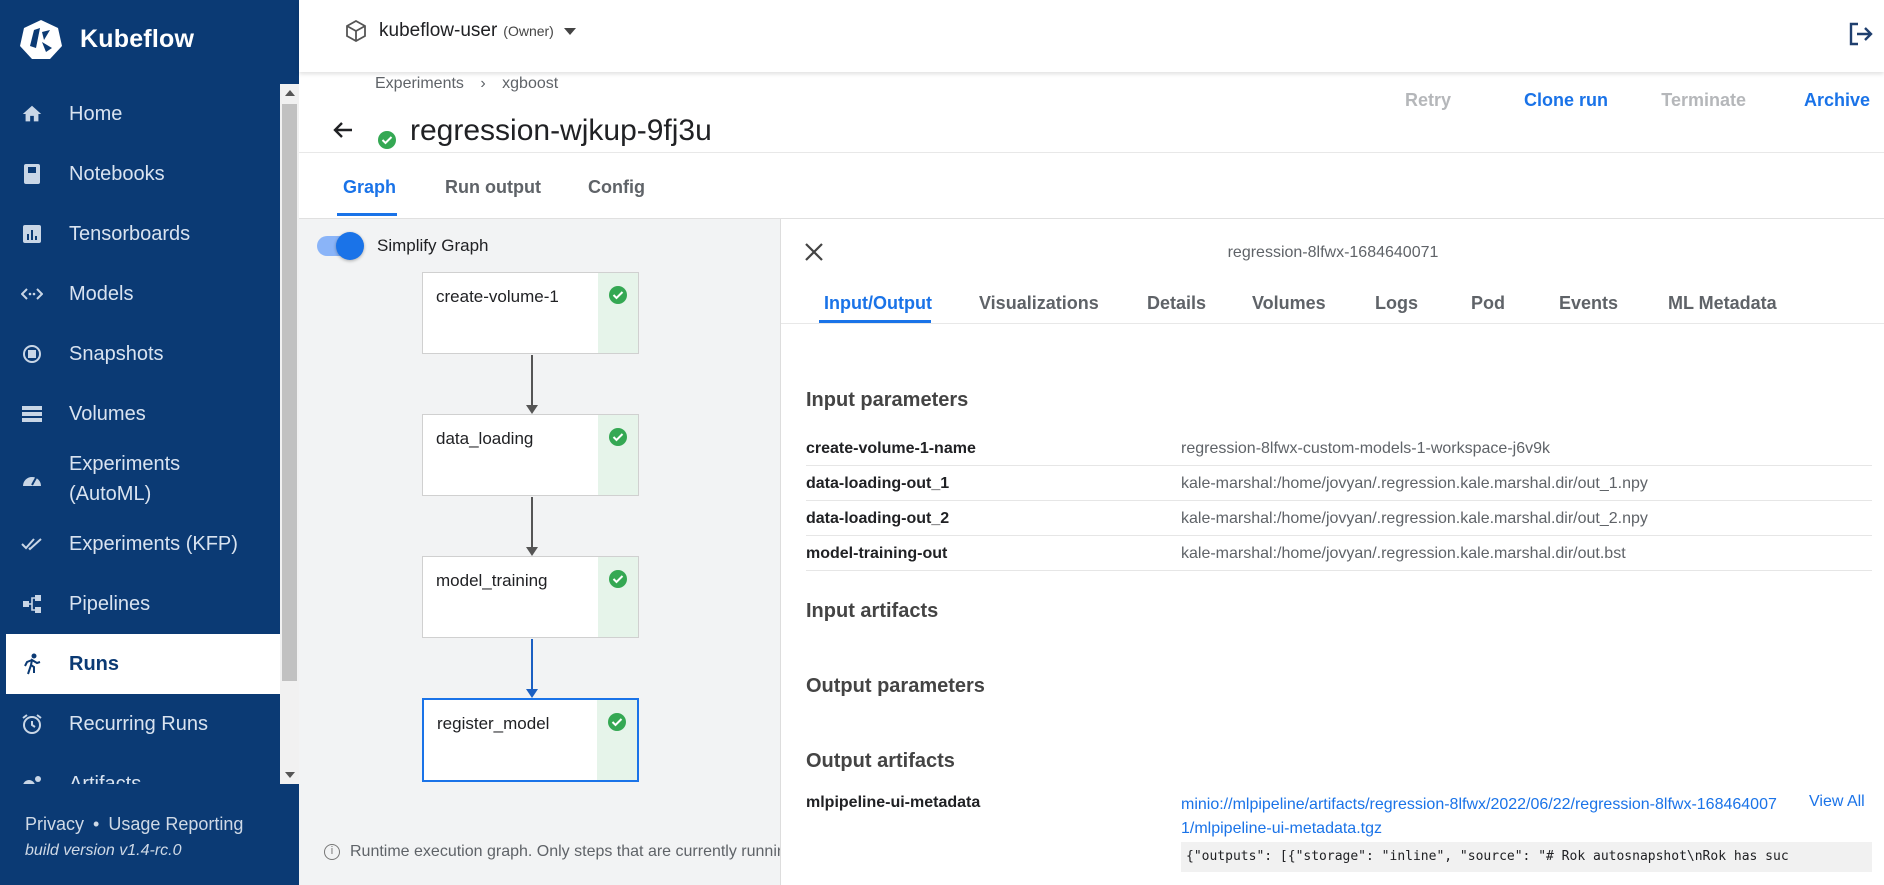  Describe the element at coordinates (140, 664) in the screenshot. I see `sidebar-item-runs: Runs` at that location.